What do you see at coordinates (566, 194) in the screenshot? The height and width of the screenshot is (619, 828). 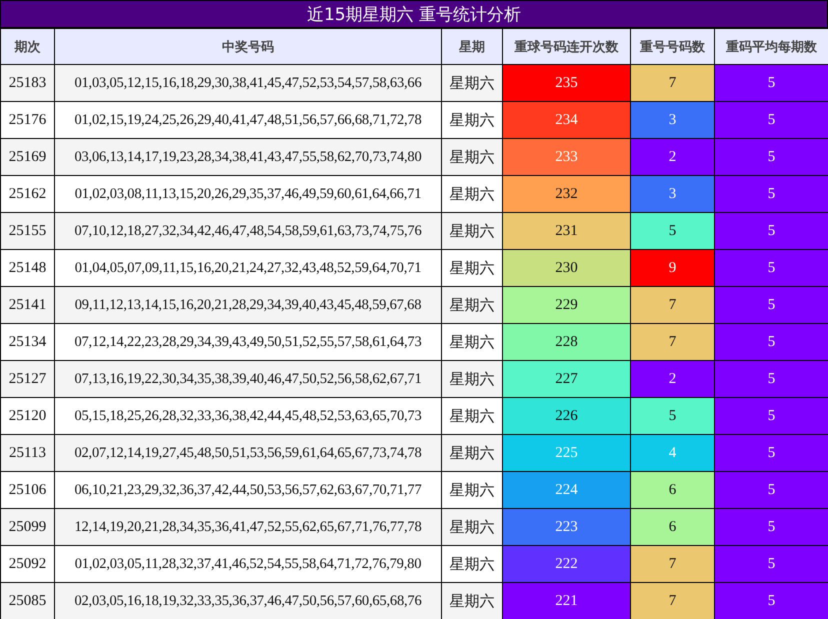 I see `table-cell: 232` at bounding box center [566, 194].